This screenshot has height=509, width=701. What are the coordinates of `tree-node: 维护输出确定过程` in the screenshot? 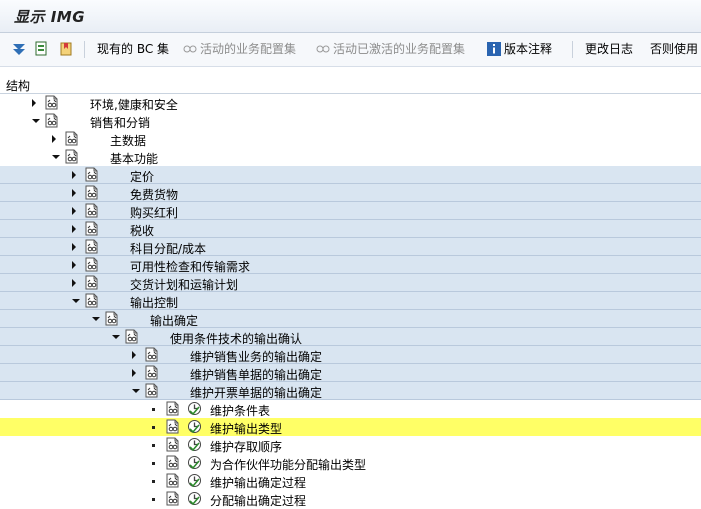 It's located at (350, 481).